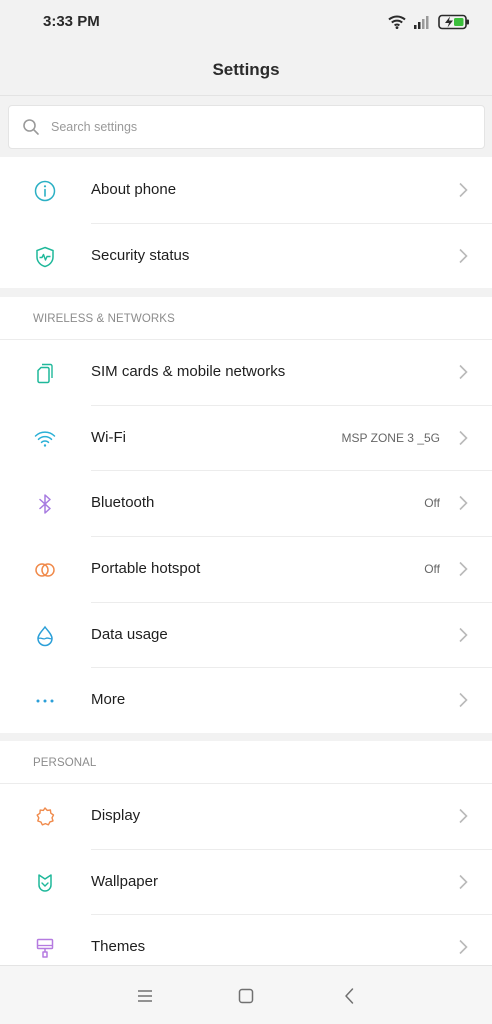 This screenshot has width=492, height=1024. Describe the element at coordinates (188, 371) in the screenshot. I see `row-label: SIM cards & mobile networks` at that location.